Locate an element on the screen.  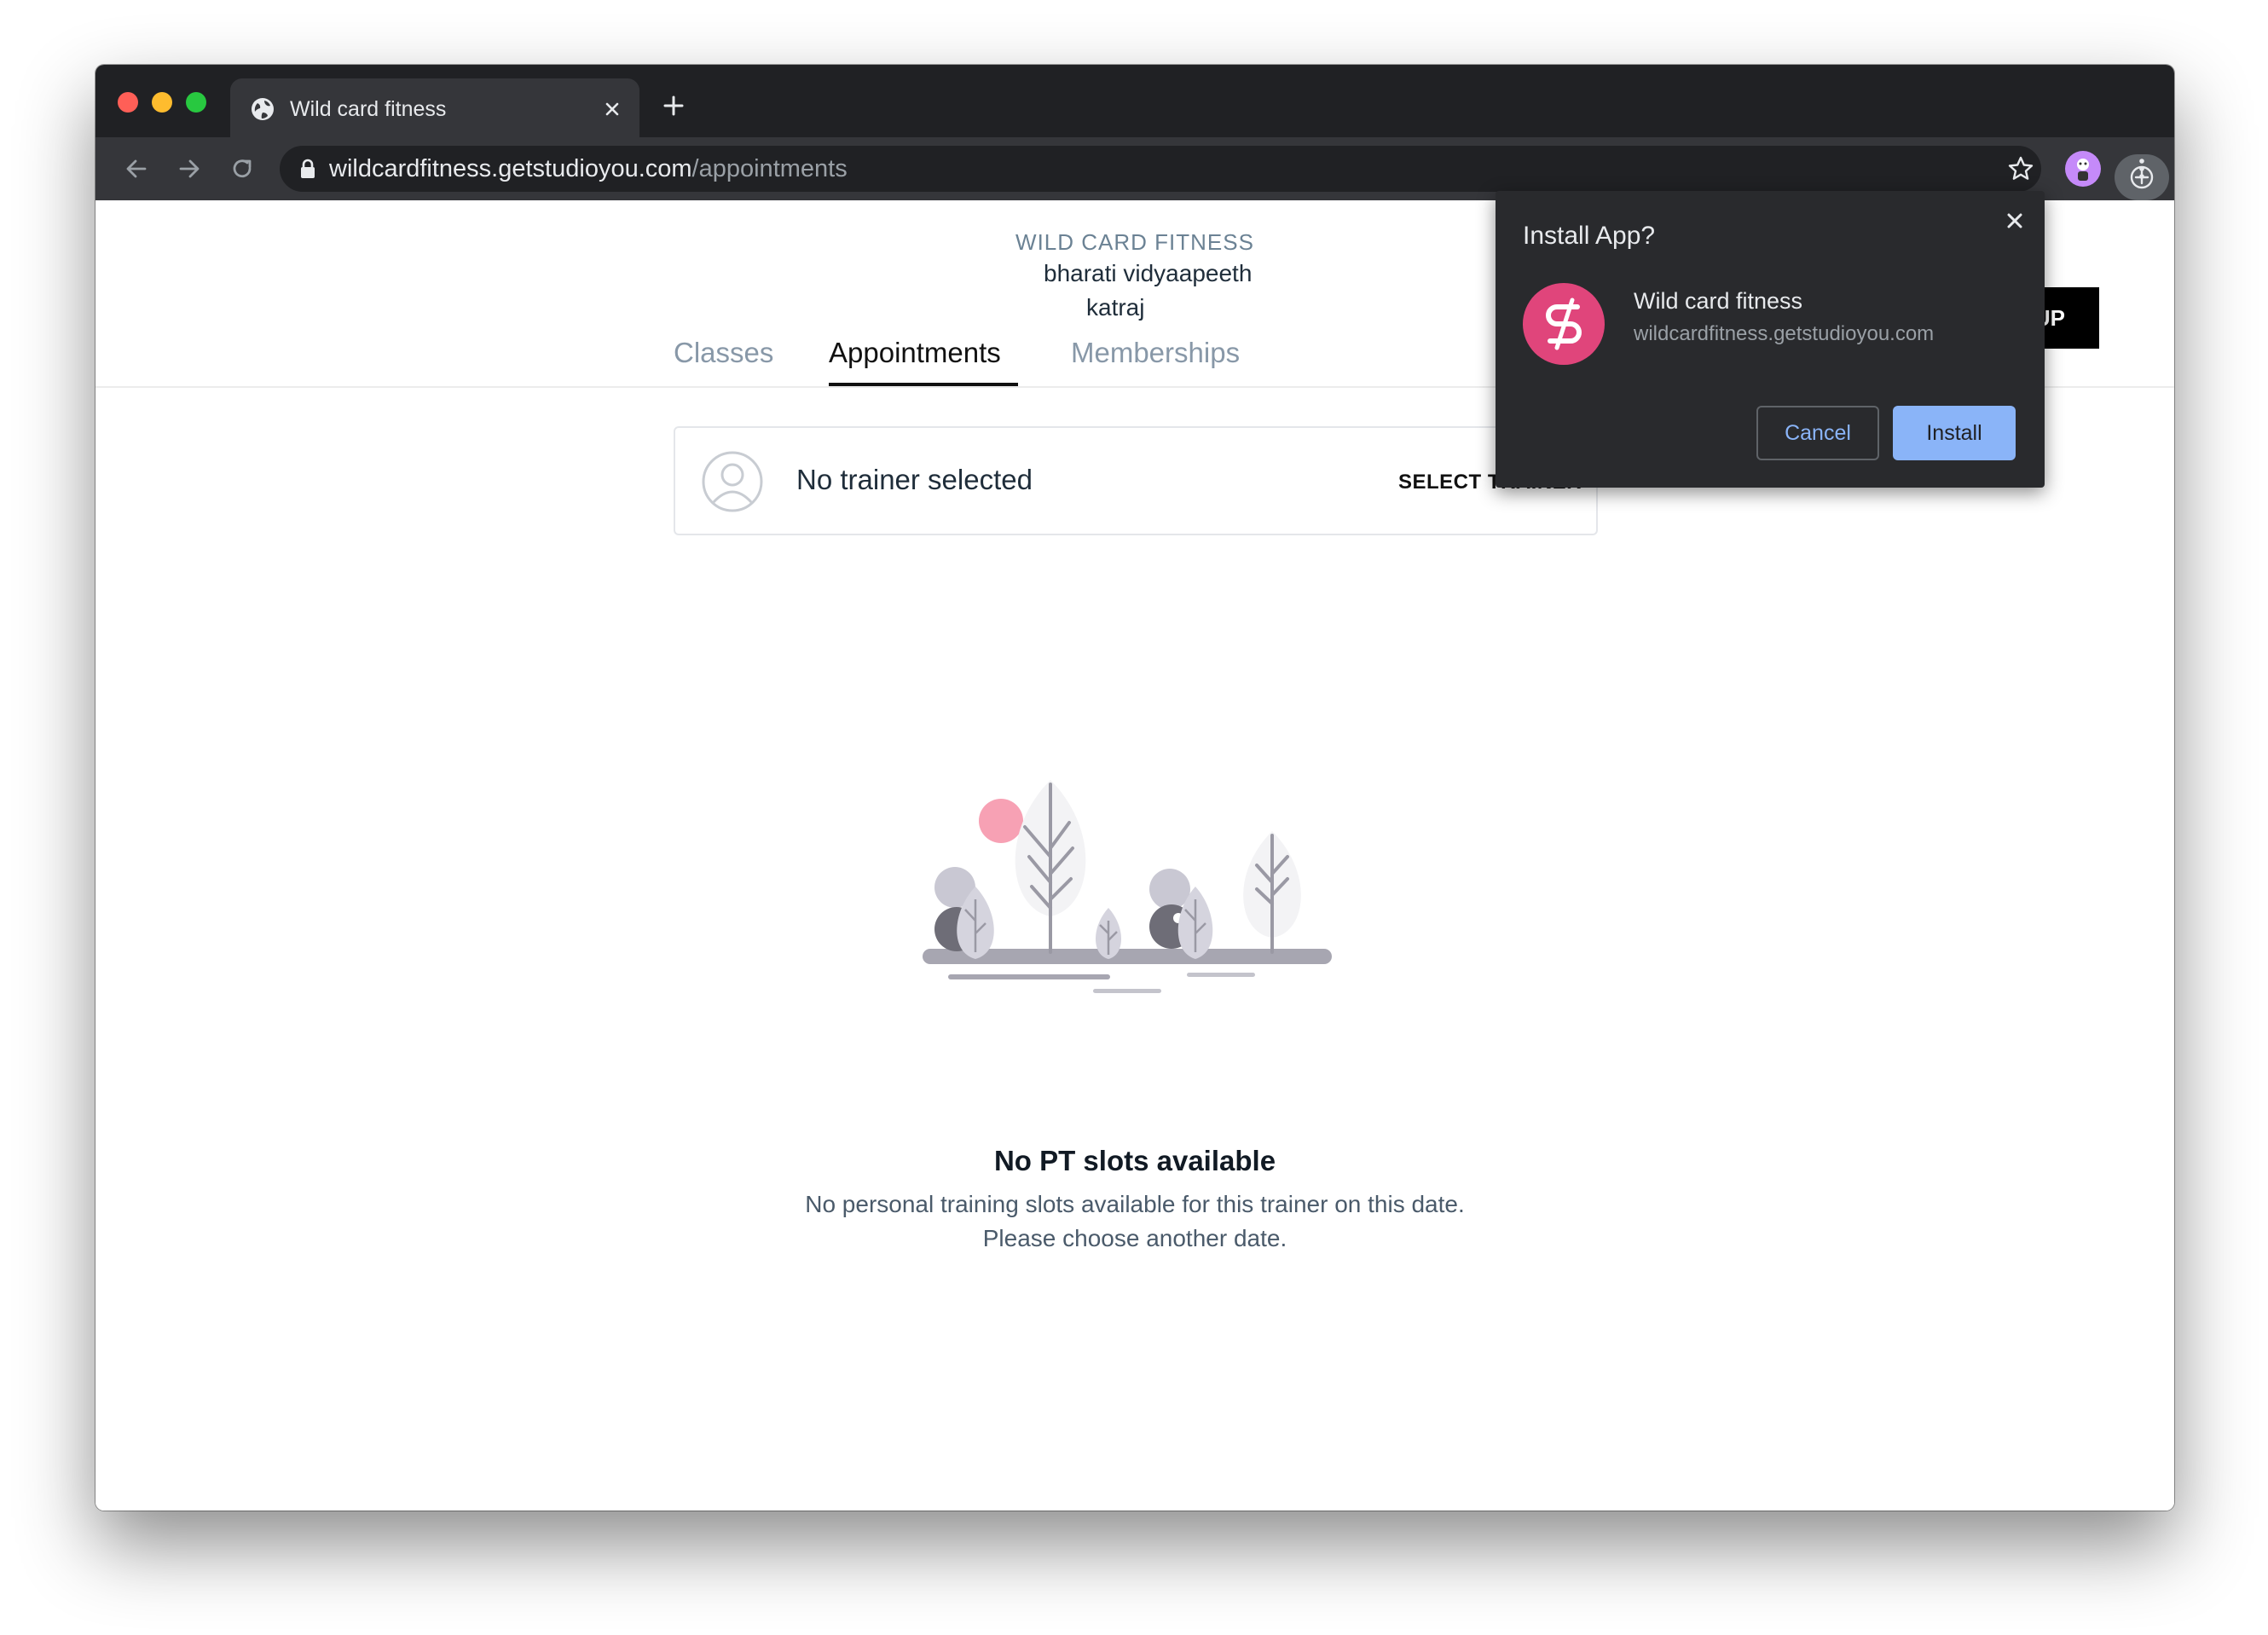
studio-address-line1: bharati vidyaapeeth is located at coordinates (1148, 273).